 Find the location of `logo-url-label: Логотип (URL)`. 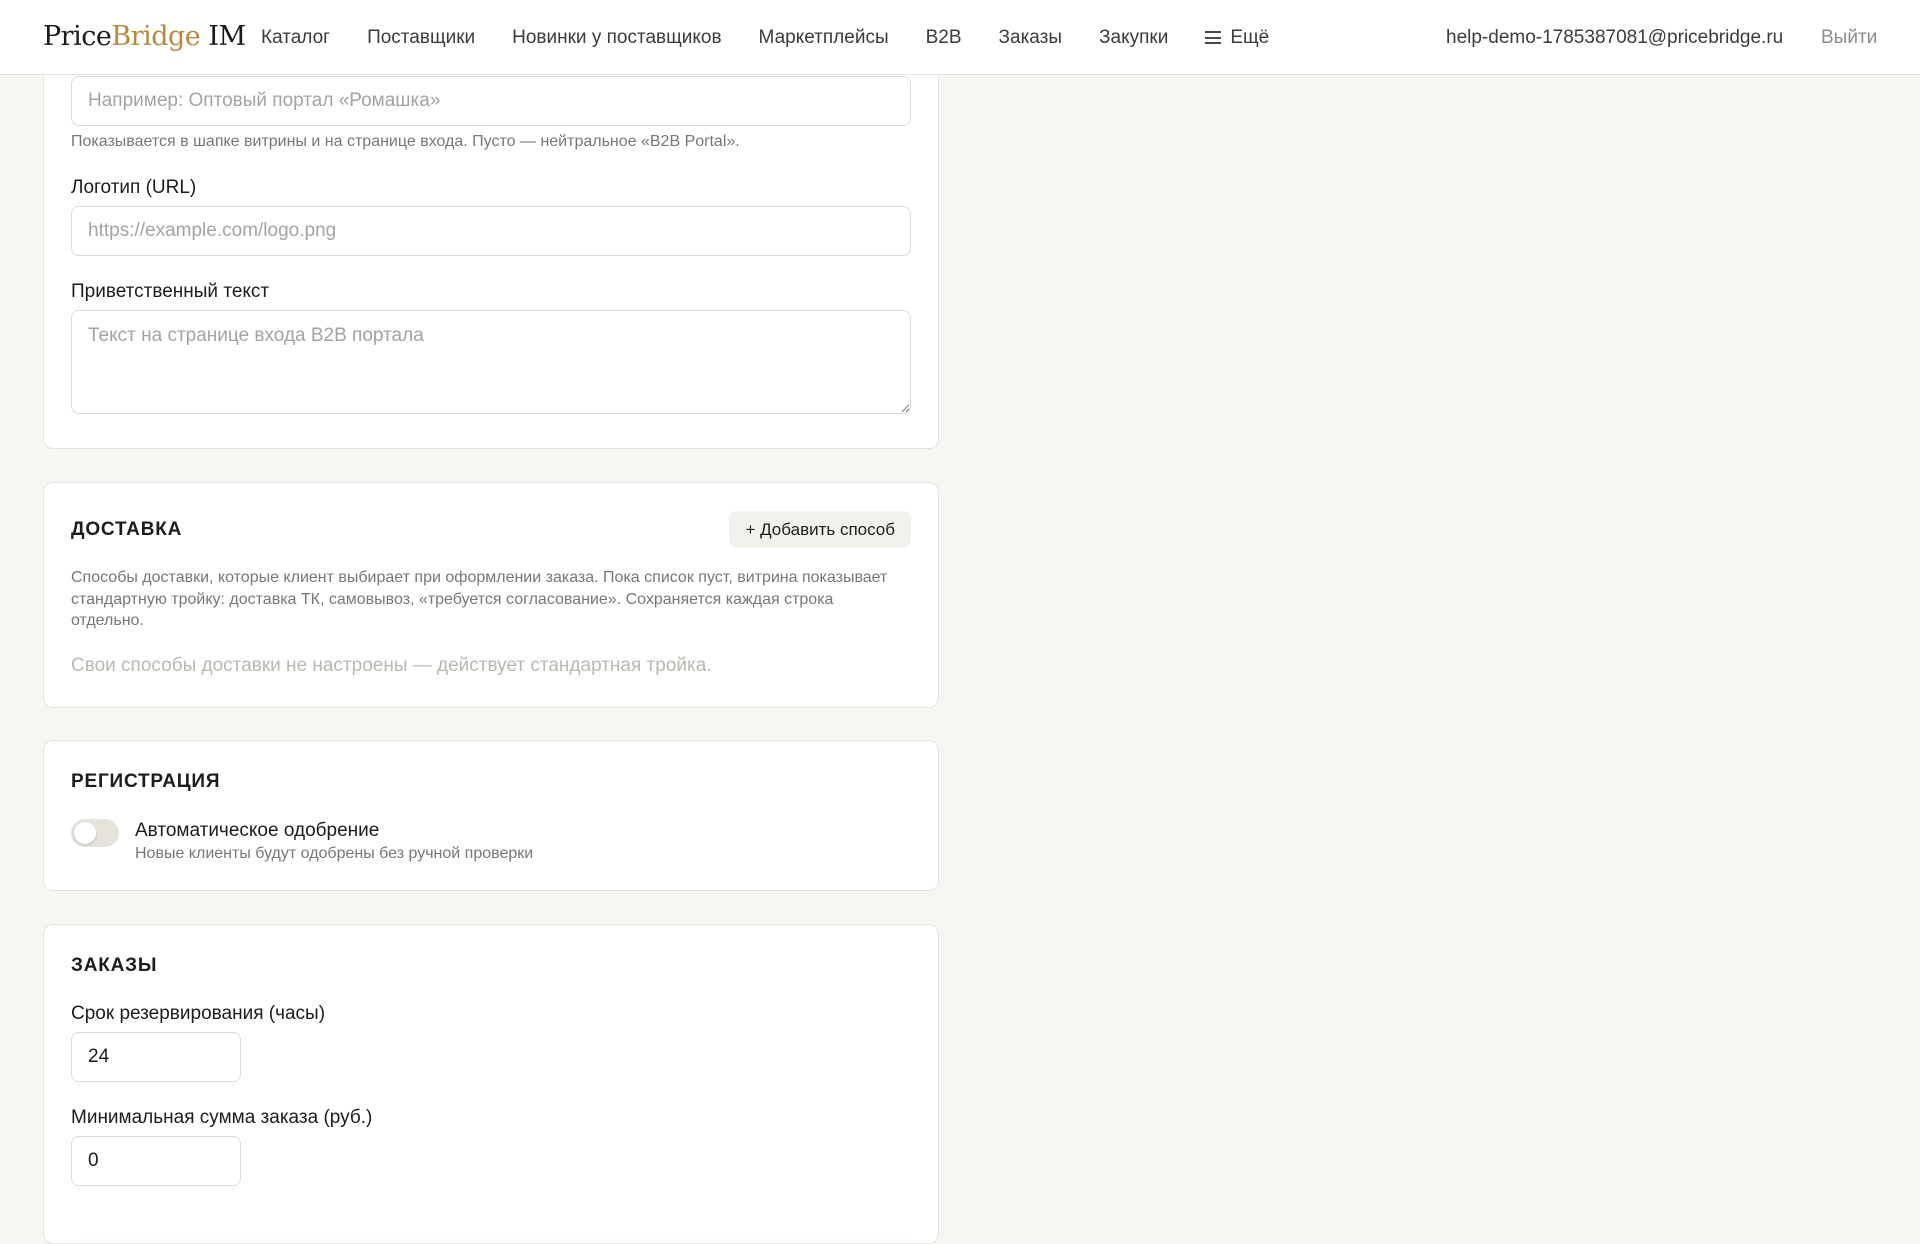

logo-url-label: Логотип (URL) is located at coordinates (134, 187).